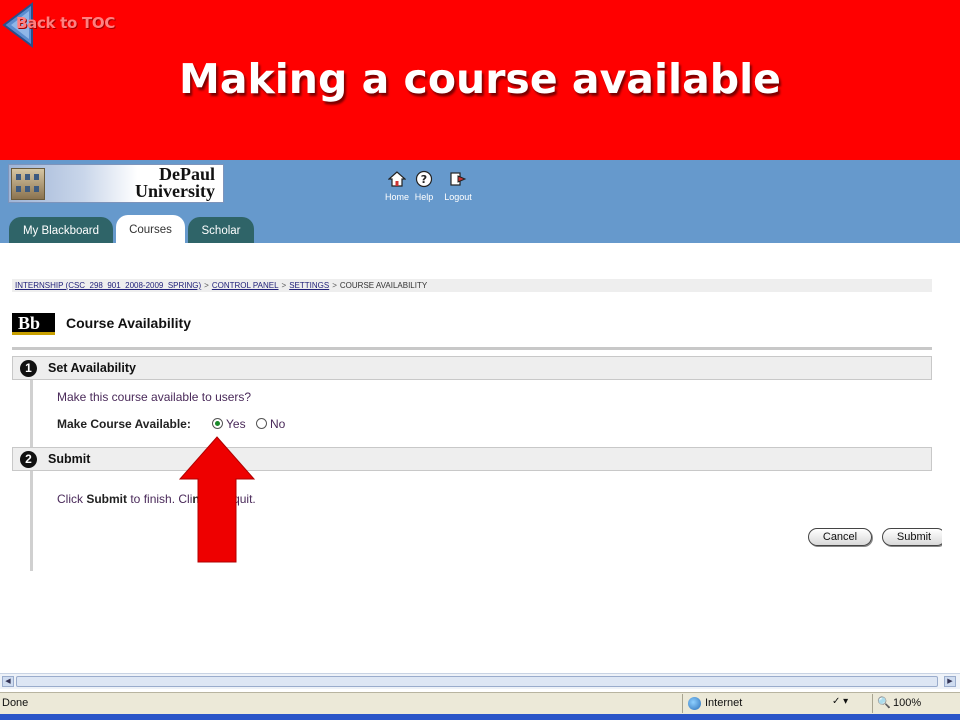  I want to click on home-icon, so click(397, 179).